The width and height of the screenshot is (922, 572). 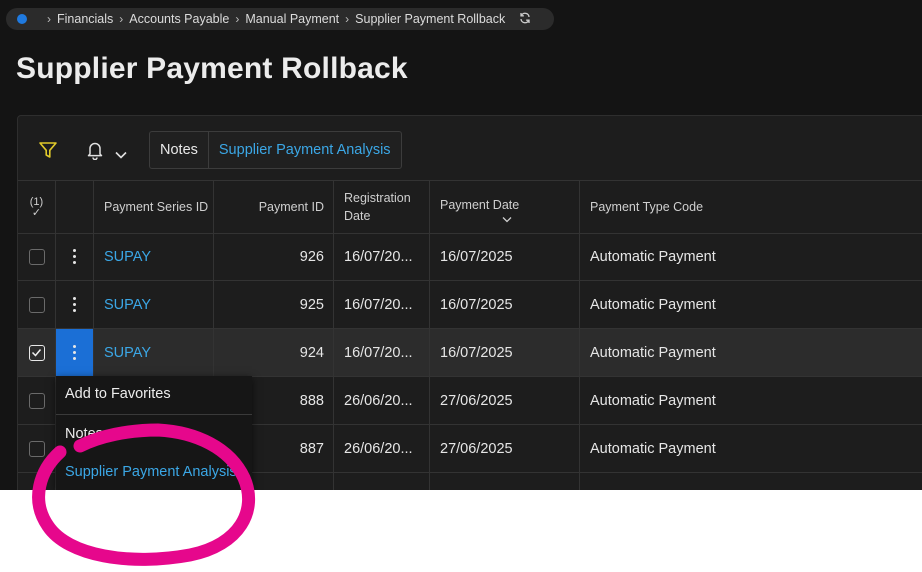 What do you see at coordinates (507, 219) in the screenshot?
I see `sort-desc-icon` at bounding box center [507, 219].